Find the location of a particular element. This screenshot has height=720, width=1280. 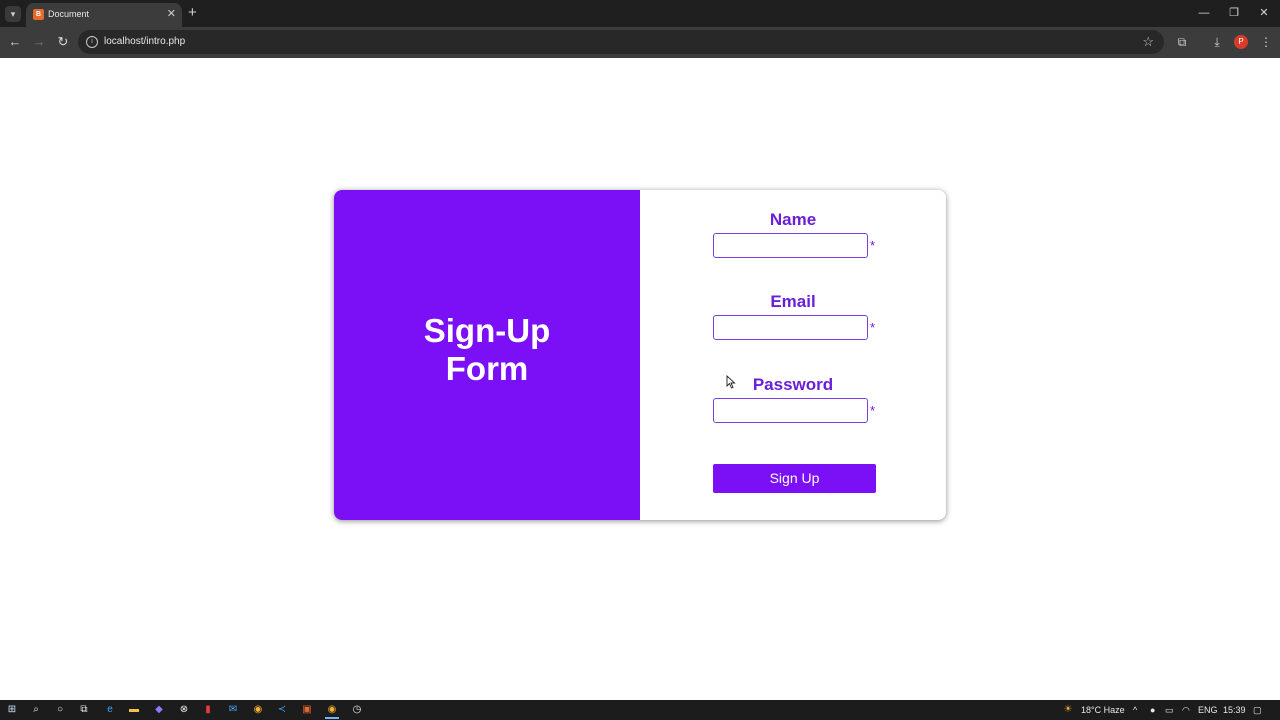

file-explorer-icon: ▬ is located at coordinates (134, 710).